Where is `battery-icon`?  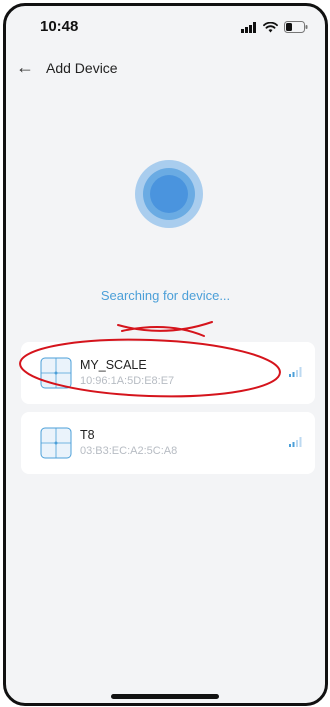
battery-icon is located at coordinates (296, 27).